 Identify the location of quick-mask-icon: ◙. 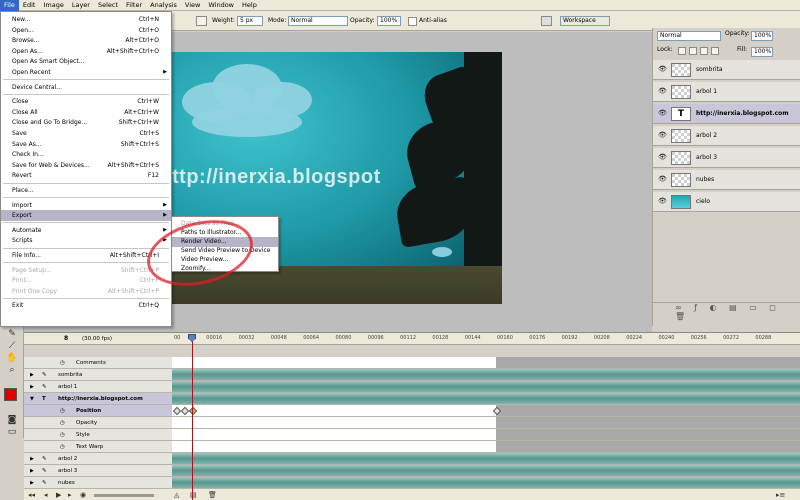
(12, 420).